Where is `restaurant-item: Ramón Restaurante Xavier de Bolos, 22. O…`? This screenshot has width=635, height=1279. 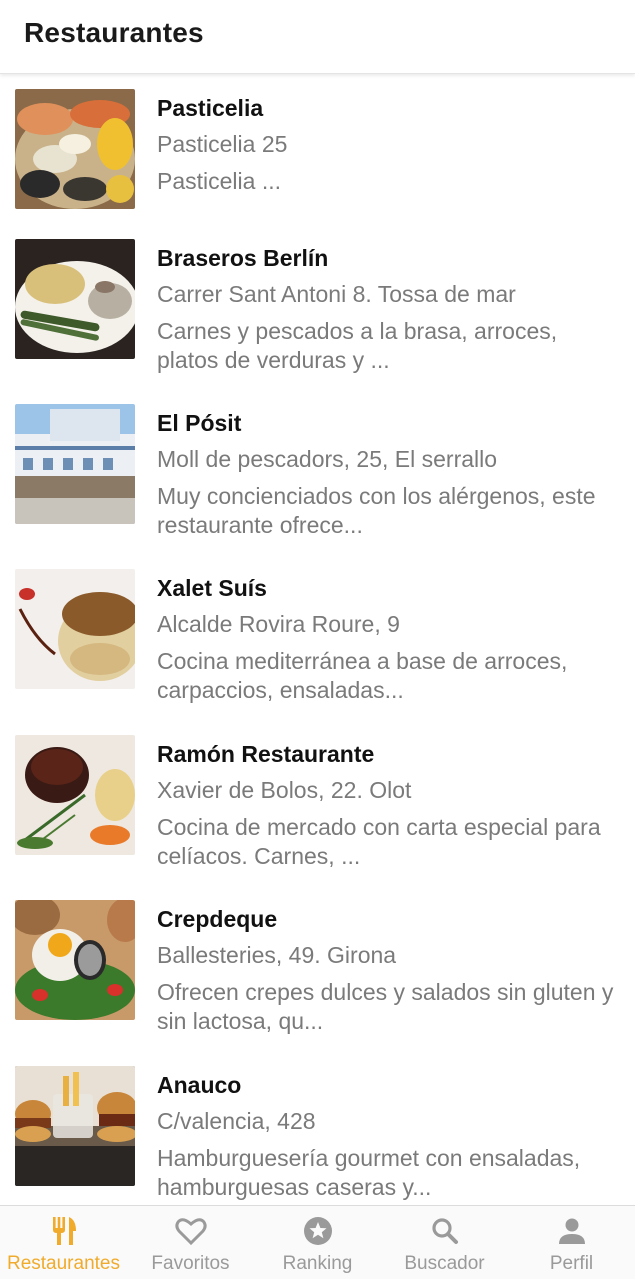
restaurant-item: Ramón Restaurante Xavier de Bolos, 22. O… is located at coordinates (317, 804).